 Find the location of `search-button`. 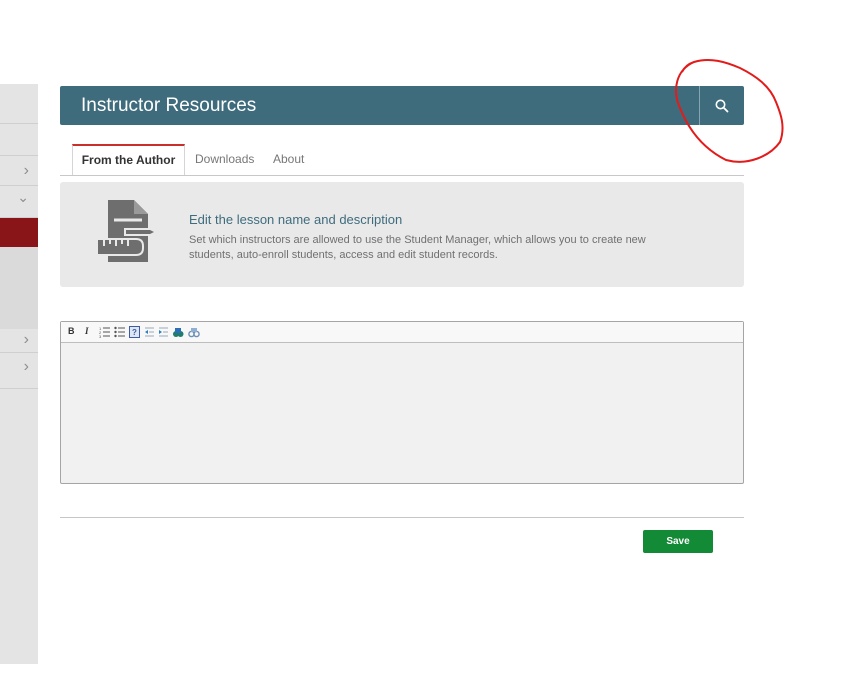

search-button is located at coordinates (721, 105).